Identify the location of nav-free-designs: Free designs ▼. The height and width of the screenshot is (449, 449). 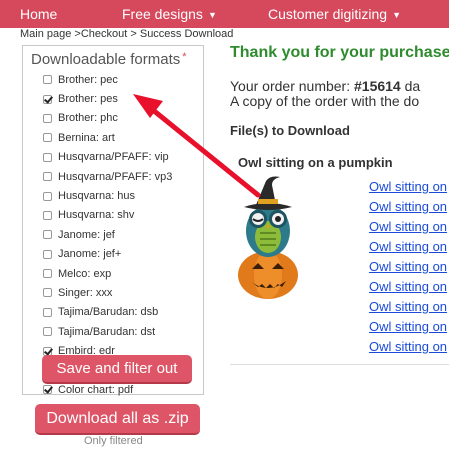
(169, 14).